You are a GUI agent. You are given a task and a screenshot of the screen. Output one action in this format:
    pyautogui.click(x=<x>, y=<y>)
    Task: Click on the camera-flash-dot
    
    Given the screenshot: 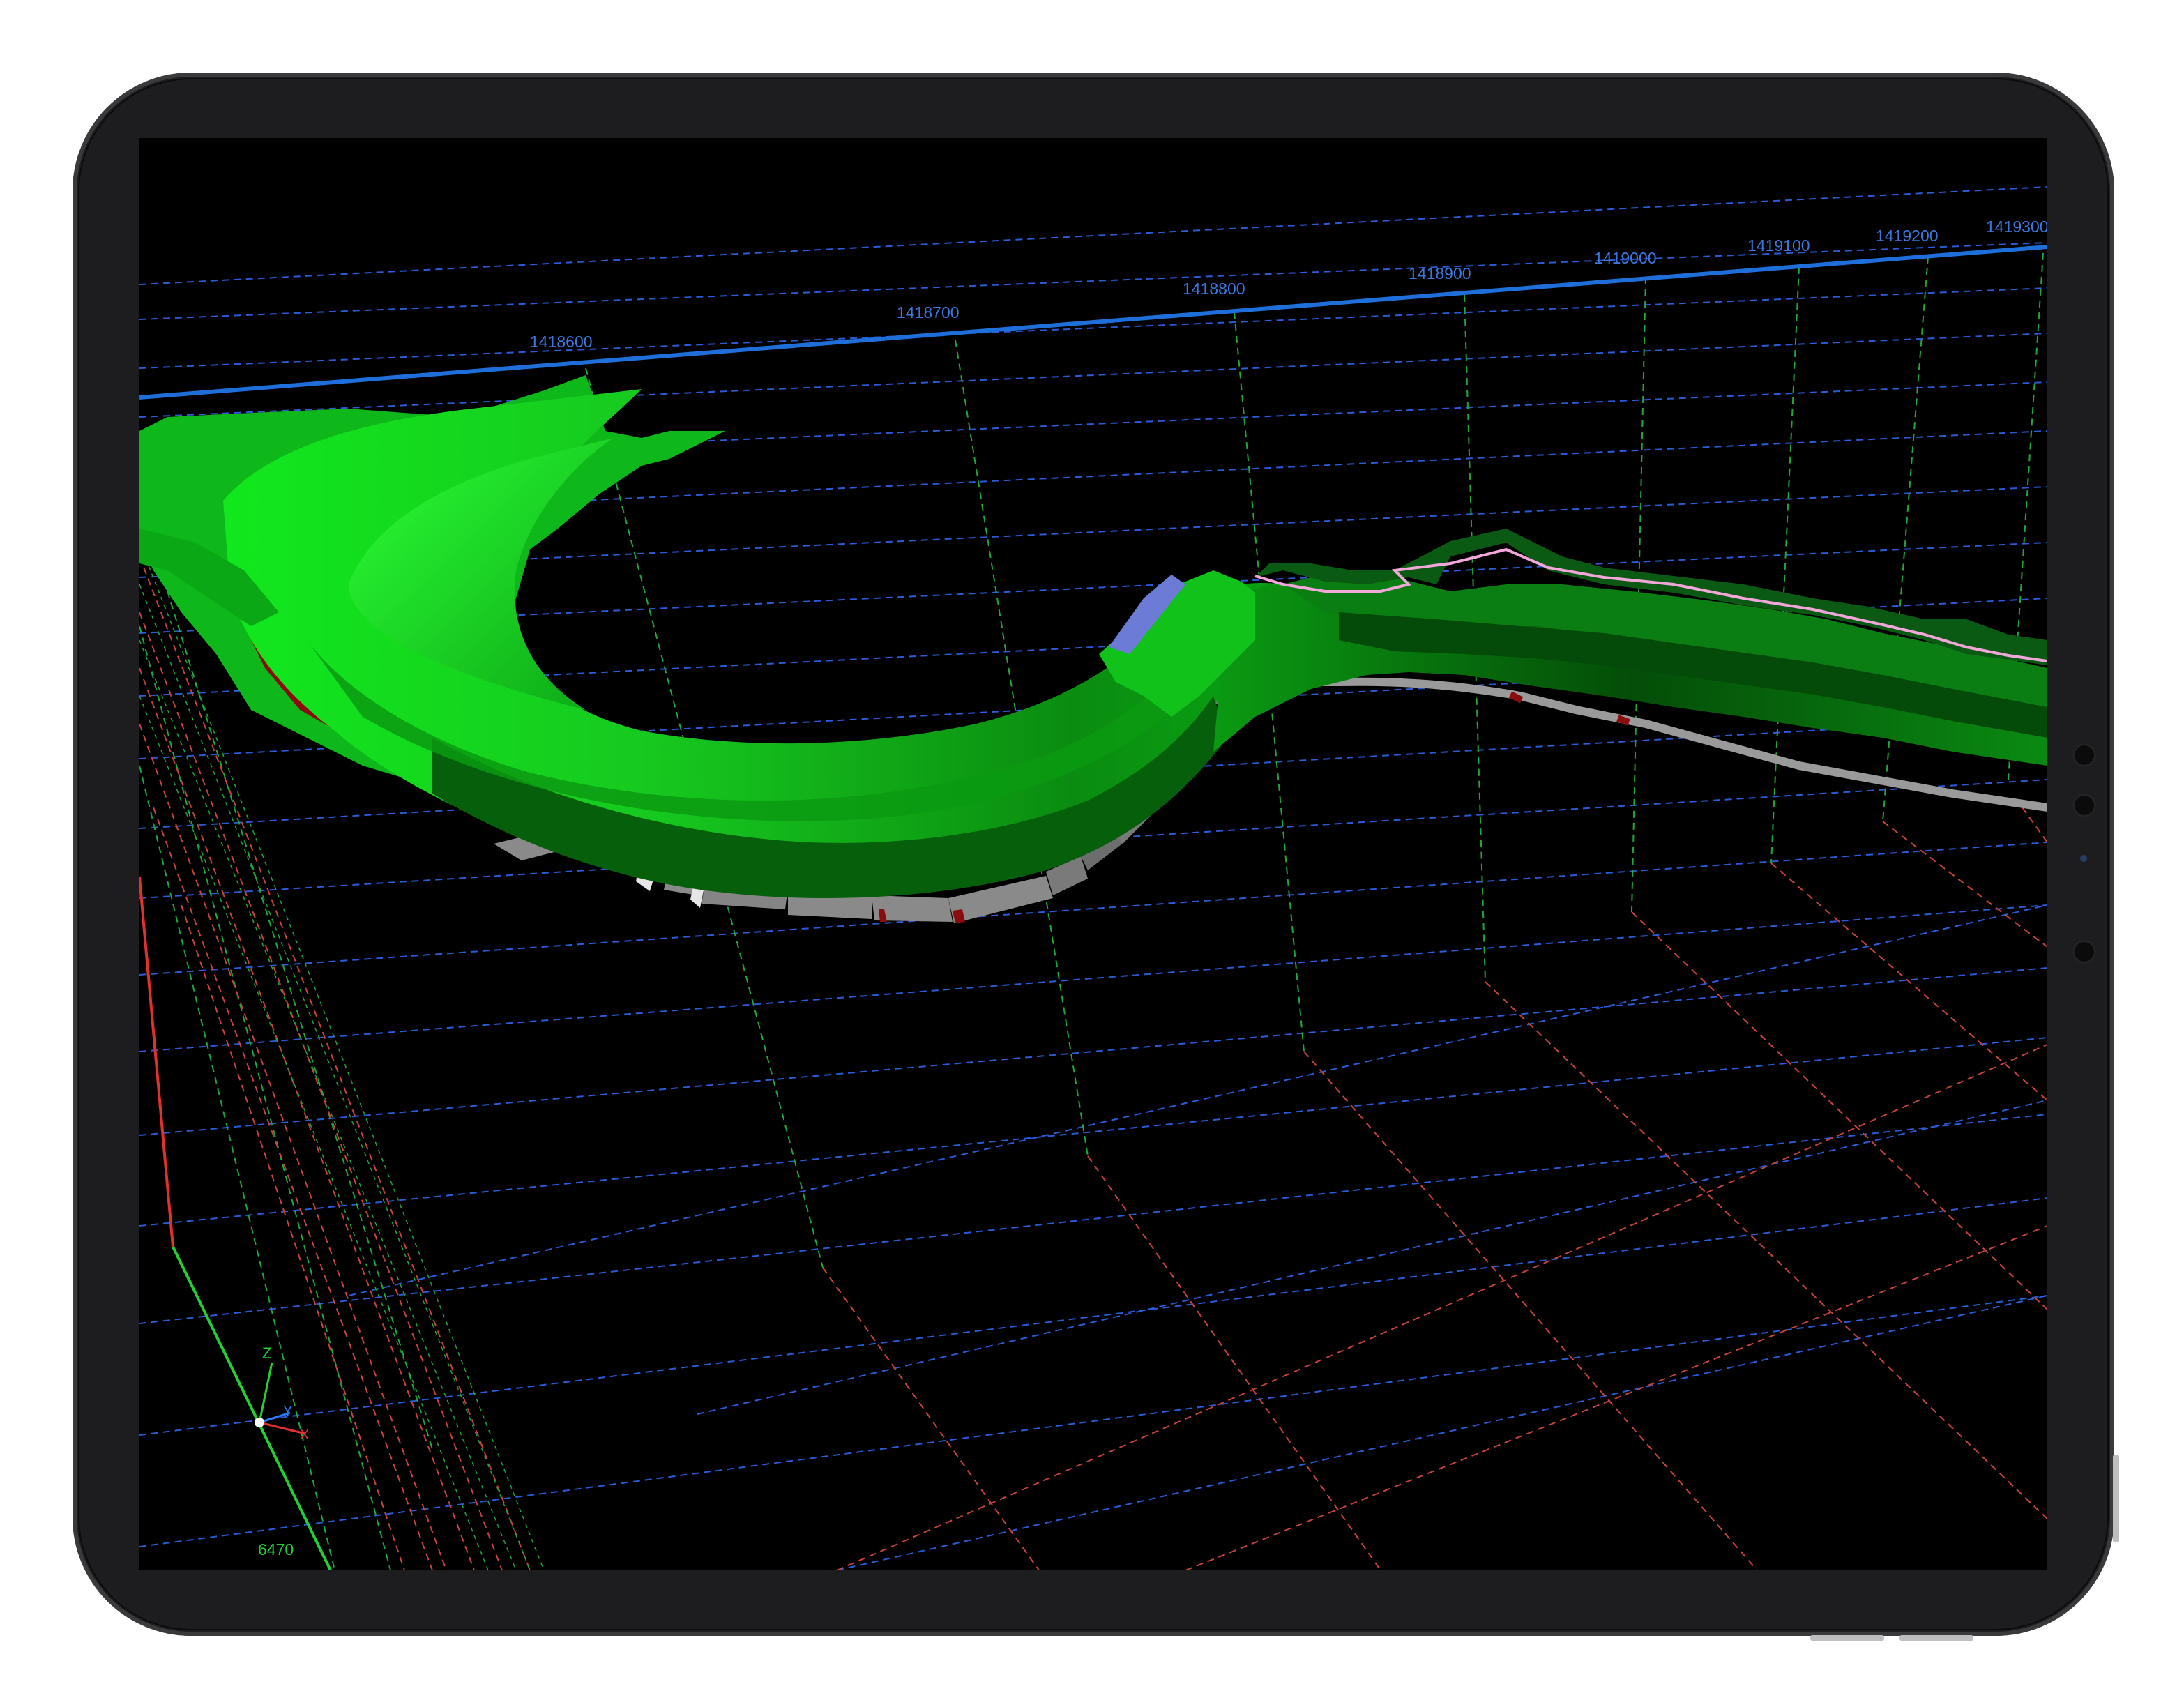 What is the action you would take?
    pyautogui.click(x=2083, y=858)
    